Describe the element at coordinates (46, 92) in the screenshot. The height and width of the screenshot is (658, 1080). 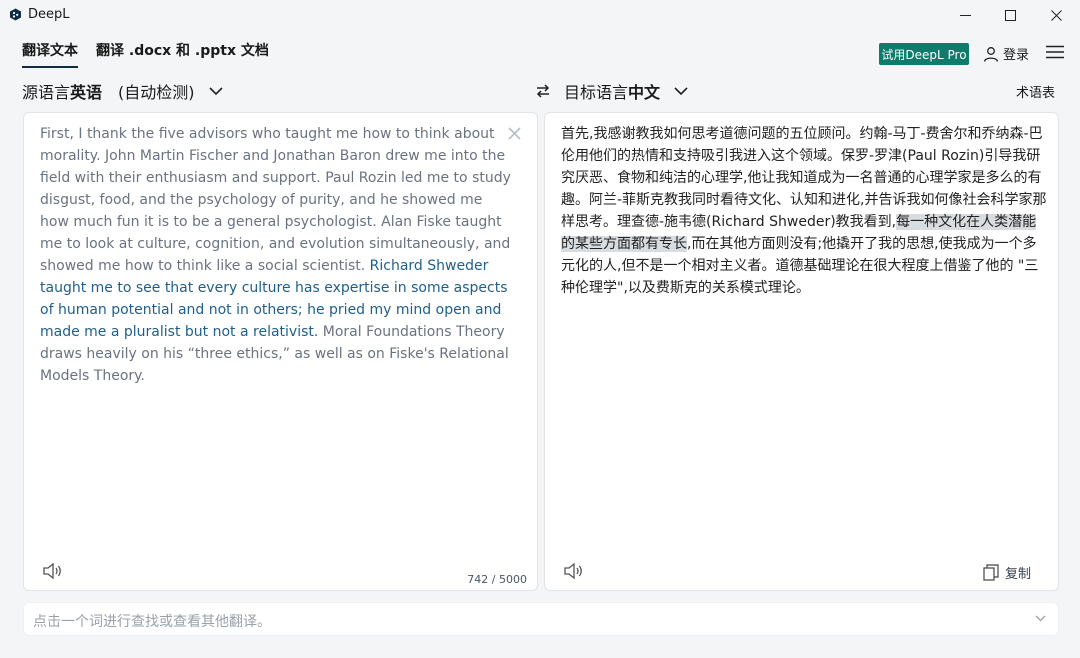
I see `source-language-prefix: 源语言` at that location.